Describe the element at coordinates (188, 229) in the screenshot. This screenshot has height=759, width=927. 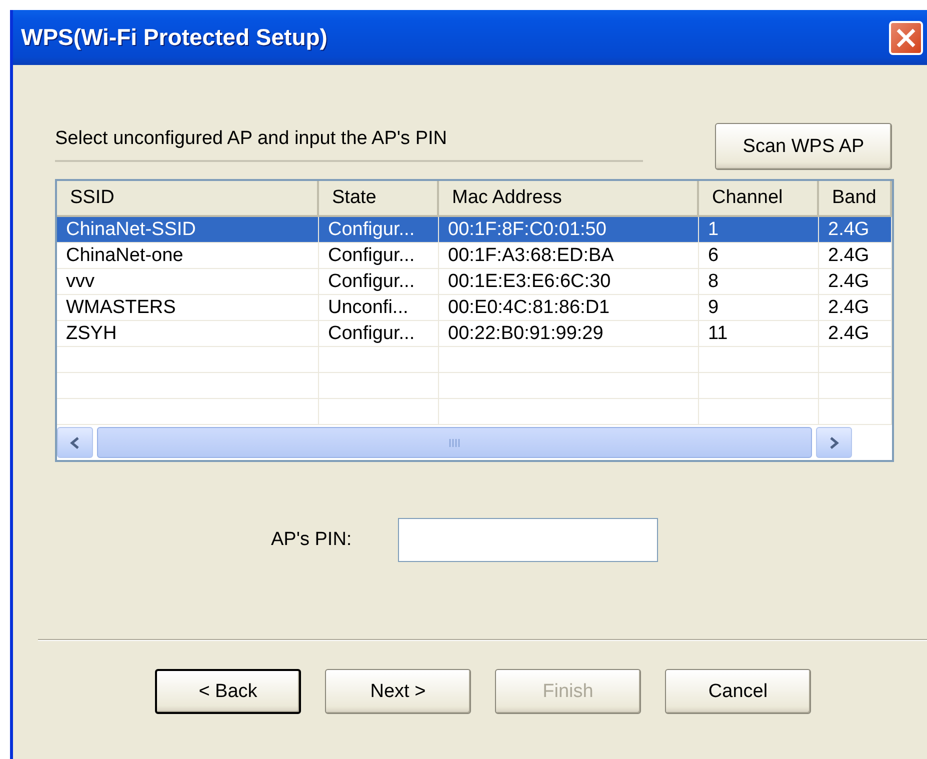
I see `table-cell: ChinaNet-SSID` at that location.